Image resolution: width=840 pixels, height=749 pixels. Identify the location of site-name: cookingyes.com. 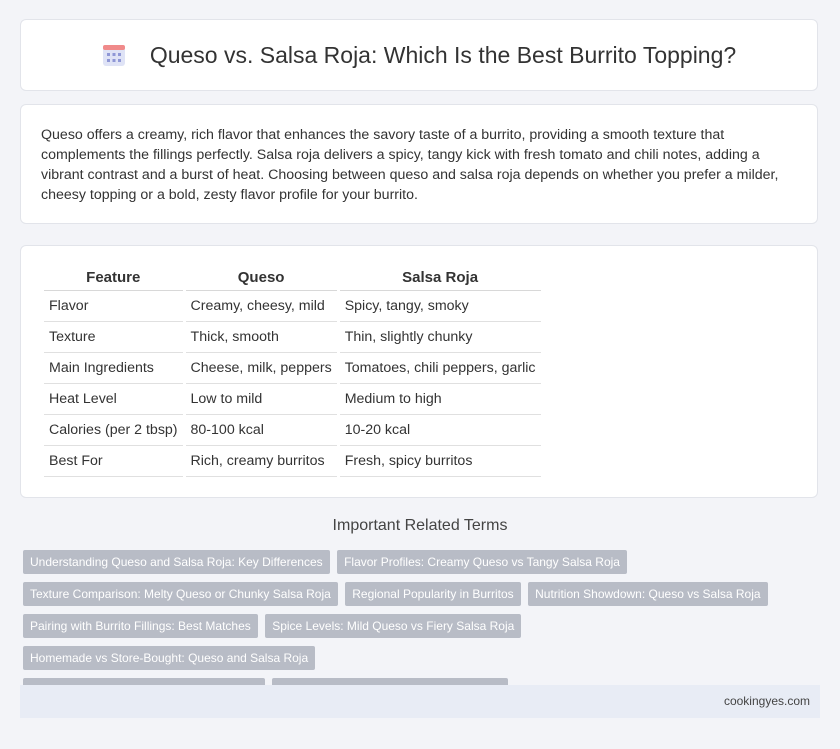
(767, 701).